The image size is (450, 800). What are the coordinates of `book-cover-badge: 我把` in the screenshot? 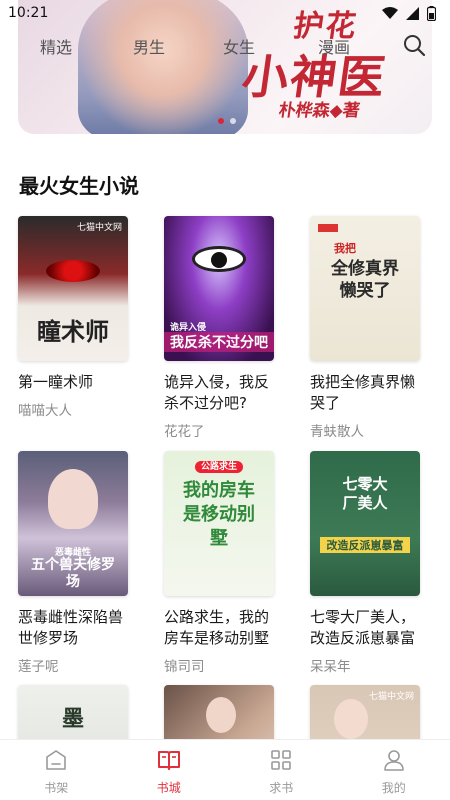 It's located at (345, 248).